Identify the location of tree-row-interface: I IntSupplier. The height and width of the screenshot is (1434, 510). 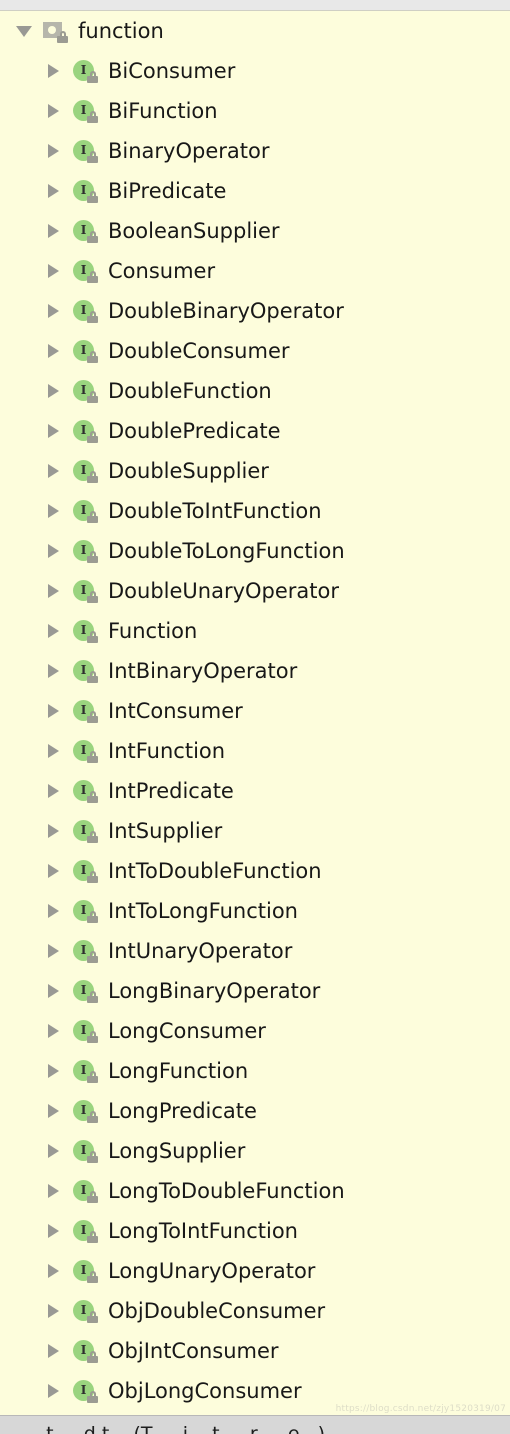
(255, 831).